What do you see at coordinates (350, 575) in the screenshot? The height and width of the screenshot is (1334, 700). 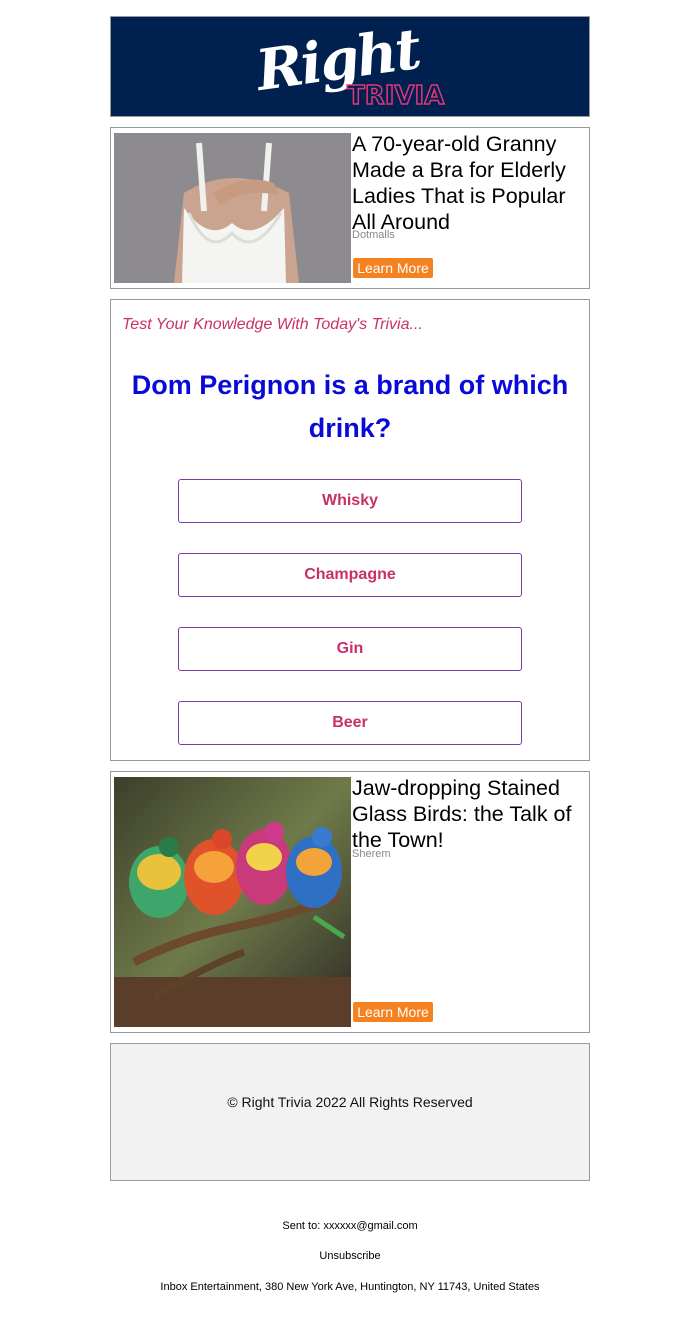 I see `answer-button-champagne: Champagne` at bounding box center [350, 575].